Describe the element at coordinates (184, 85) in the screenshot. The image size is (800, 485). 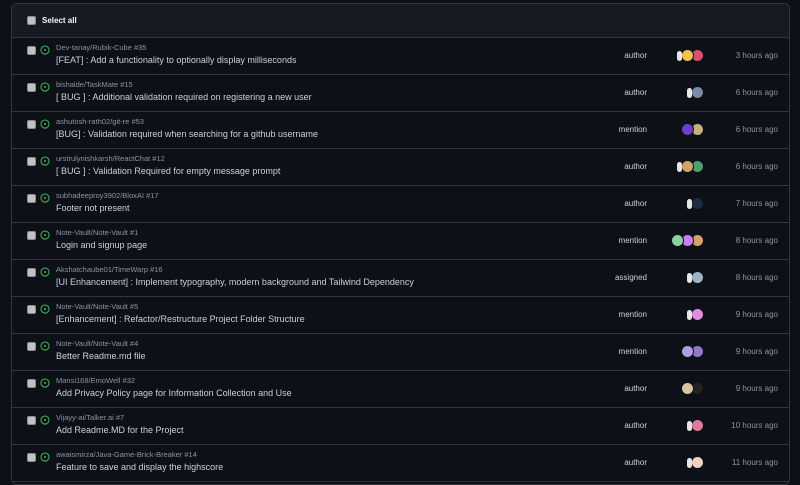
I see `notification-repo: bishalde/TaskMate #15` at that location.